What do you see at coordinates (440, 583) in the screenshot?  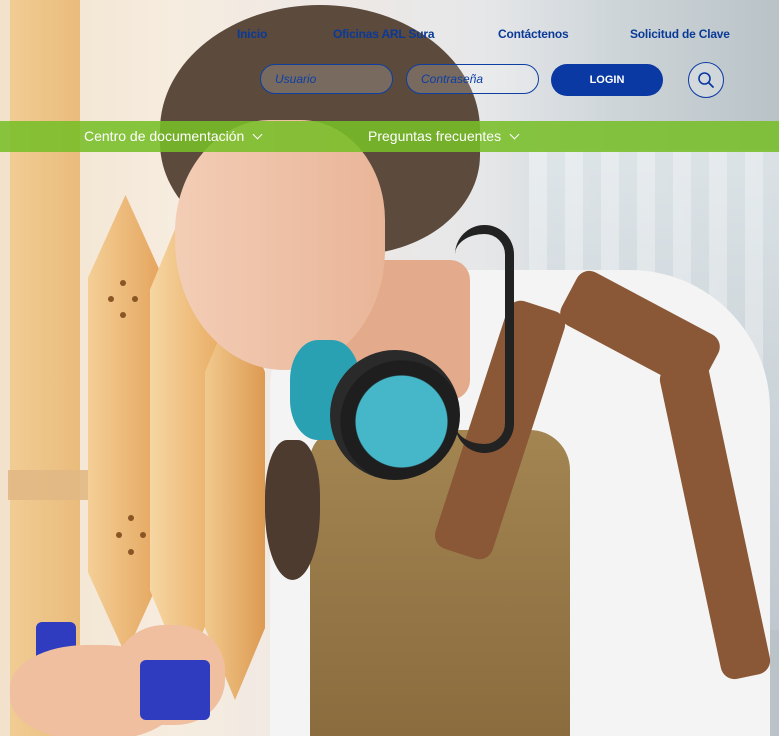 I see `person-overall` at bounding box center [440, 583].